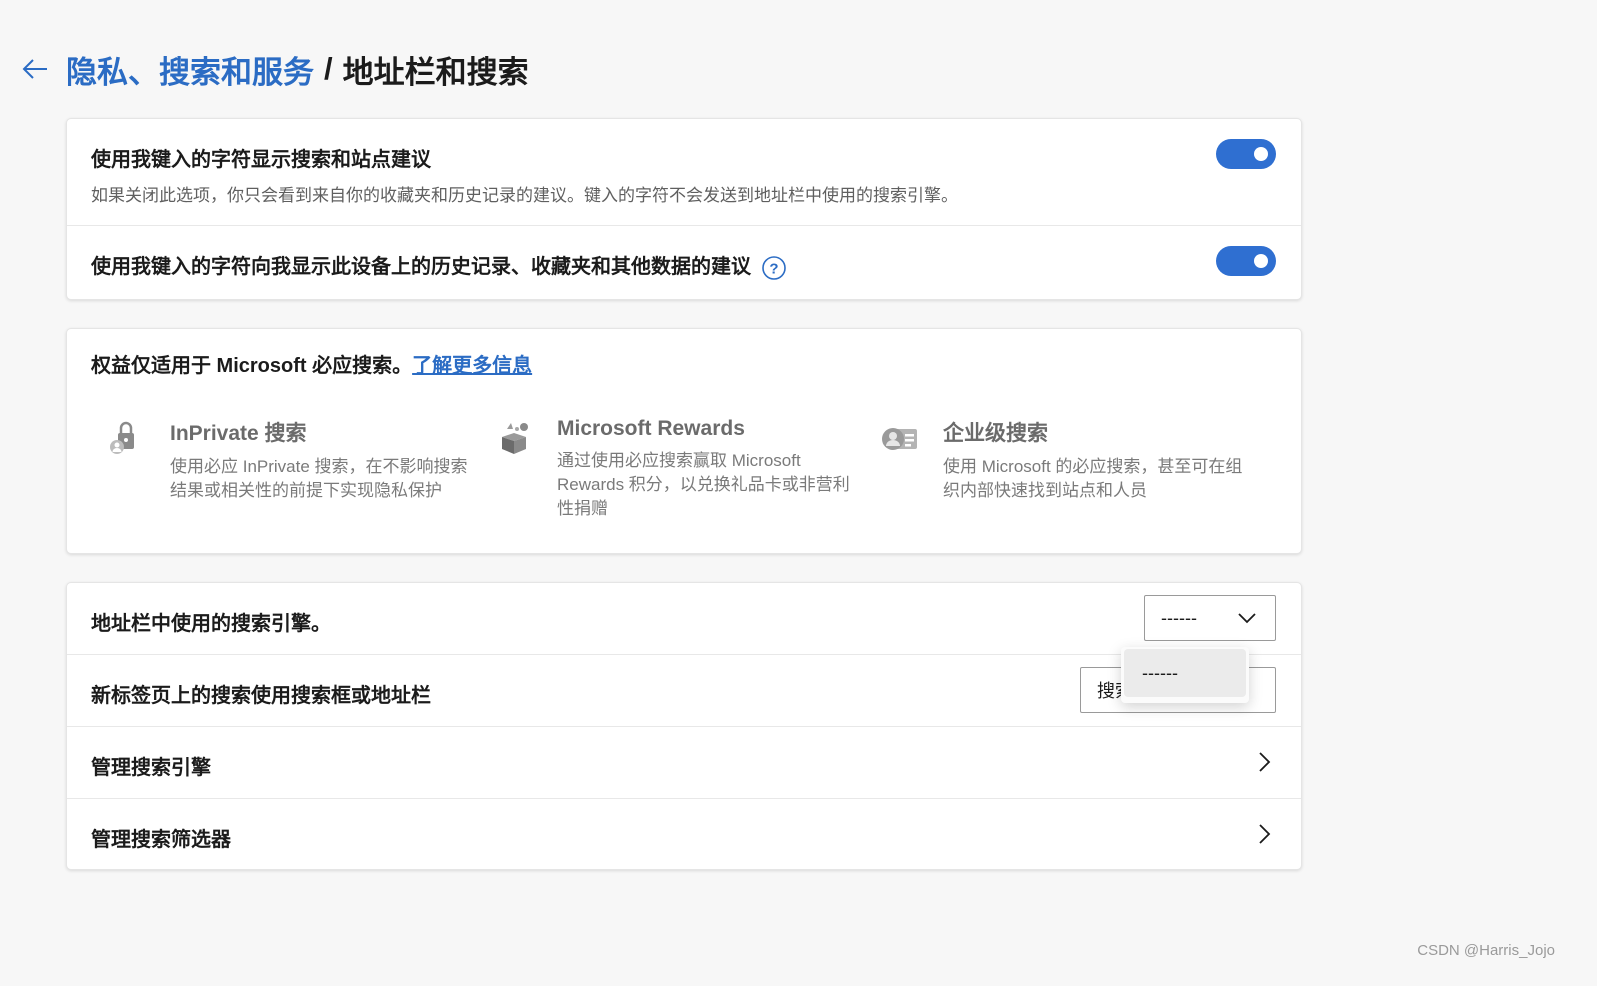  What do you see at coordinates (261, 160) in the screenshot?
I see `search-suggestions-title: 使用我键入的字符显示搜索和站点建议` at bounding box center [261, 160].